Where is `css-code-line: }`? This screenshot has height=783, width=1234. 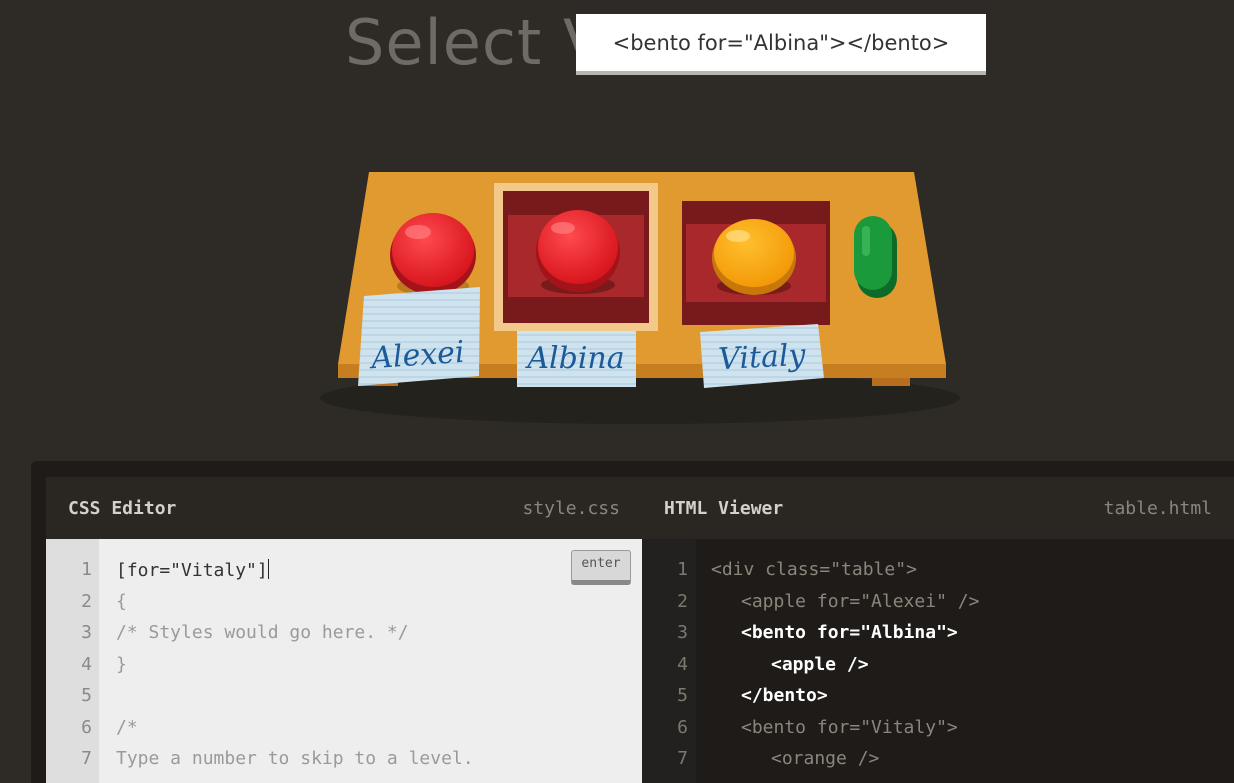 css-code-line: } is located at coordinates (121, 664).